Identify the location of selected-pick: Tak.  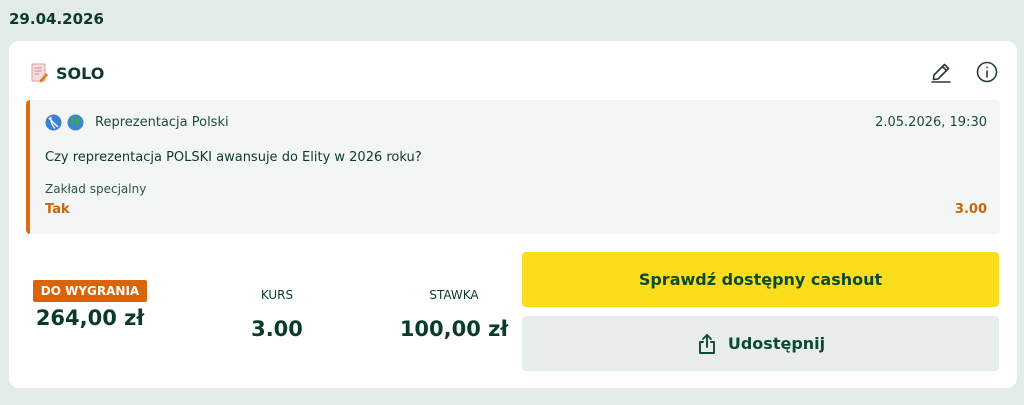
(57, 209).